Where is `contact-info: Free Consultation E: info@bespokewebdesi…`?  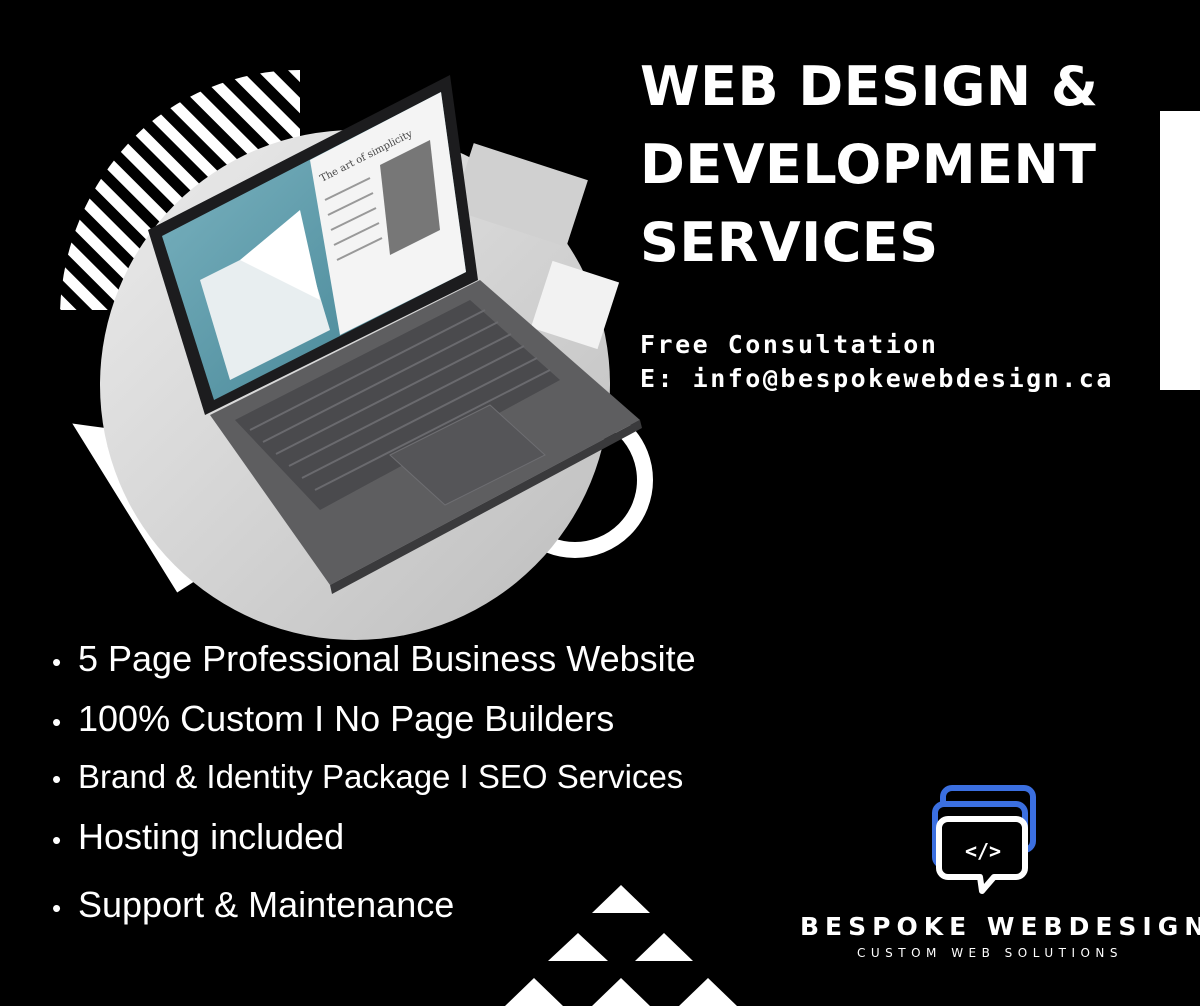 contact-info: Free Consultation E: info@bespokewebdesi… is located at coordinates (877, 362).